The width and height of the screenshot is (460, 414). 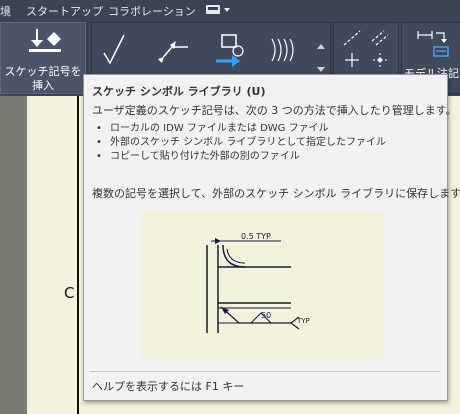 I want to click on tooltip-bullet: 外部のスケッチ シンボル ライブラリとして指定したファイル, so click(x=241, y=143).